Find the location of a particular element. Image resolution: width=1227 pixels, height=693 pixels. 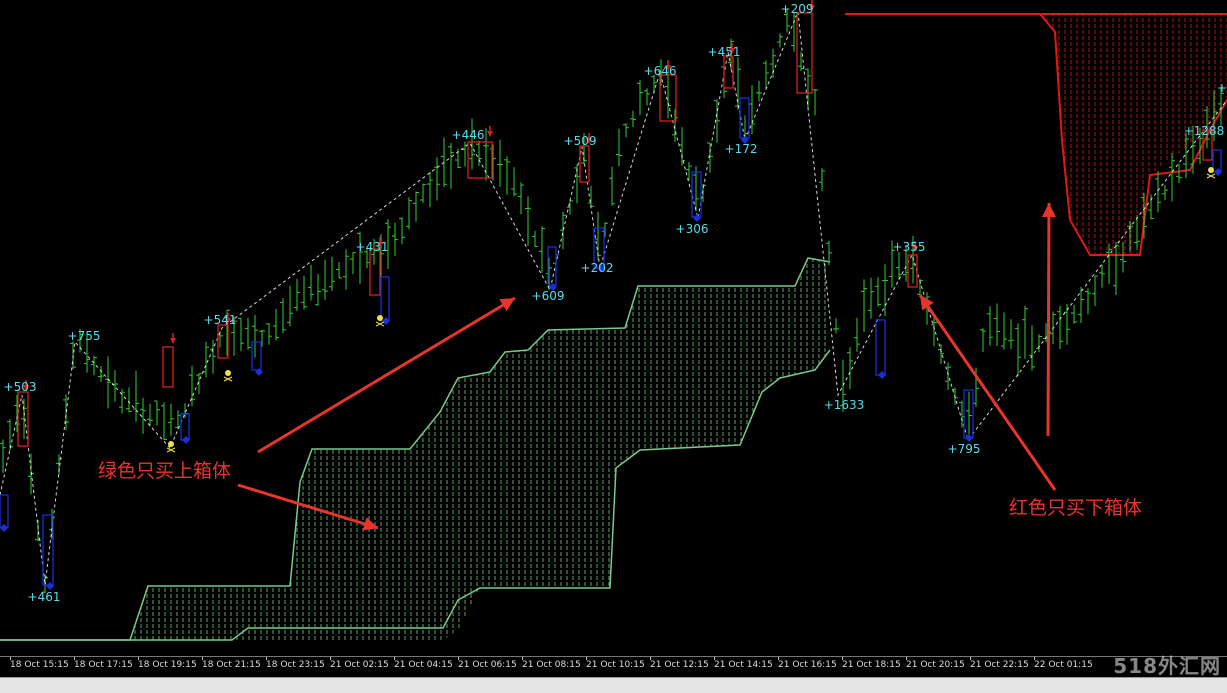

time-label: 18 Oct 23:15 is located at coordinates (295, 665).